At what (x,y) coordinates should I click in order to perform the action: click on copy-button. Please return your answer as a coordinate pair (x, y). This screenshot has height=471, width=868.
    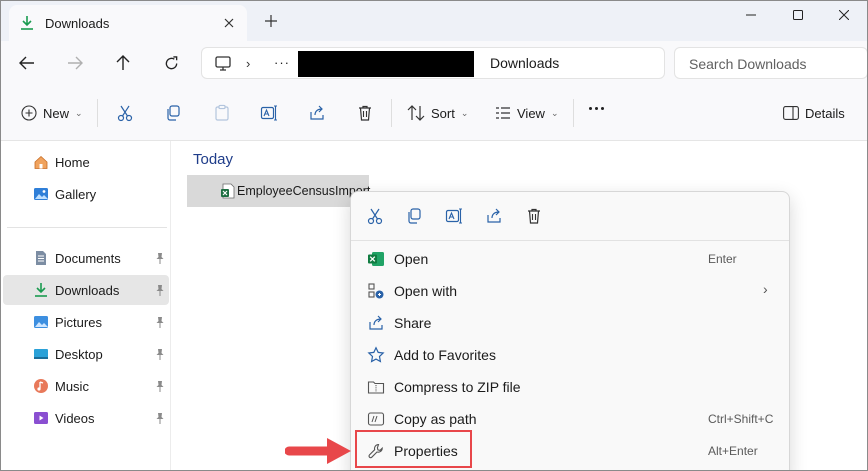
    Looking at the image, I should click on (173, 113).